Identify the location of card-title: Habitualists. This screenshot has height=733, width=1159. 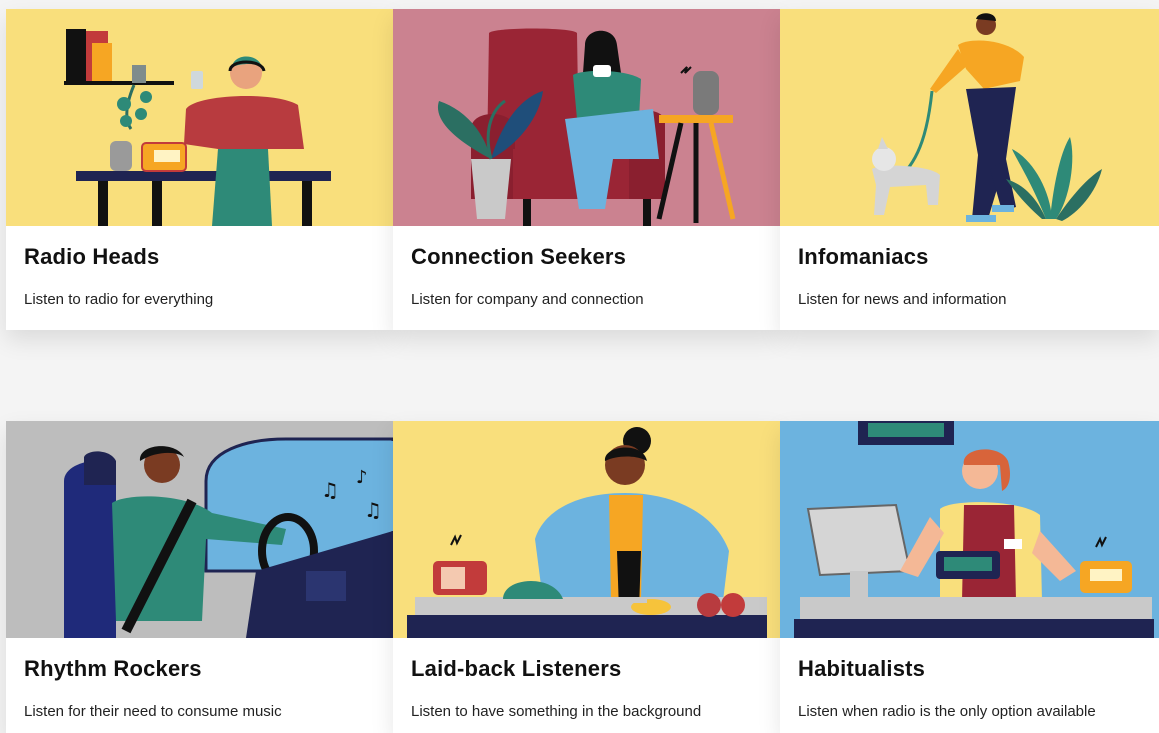
(862, 668).